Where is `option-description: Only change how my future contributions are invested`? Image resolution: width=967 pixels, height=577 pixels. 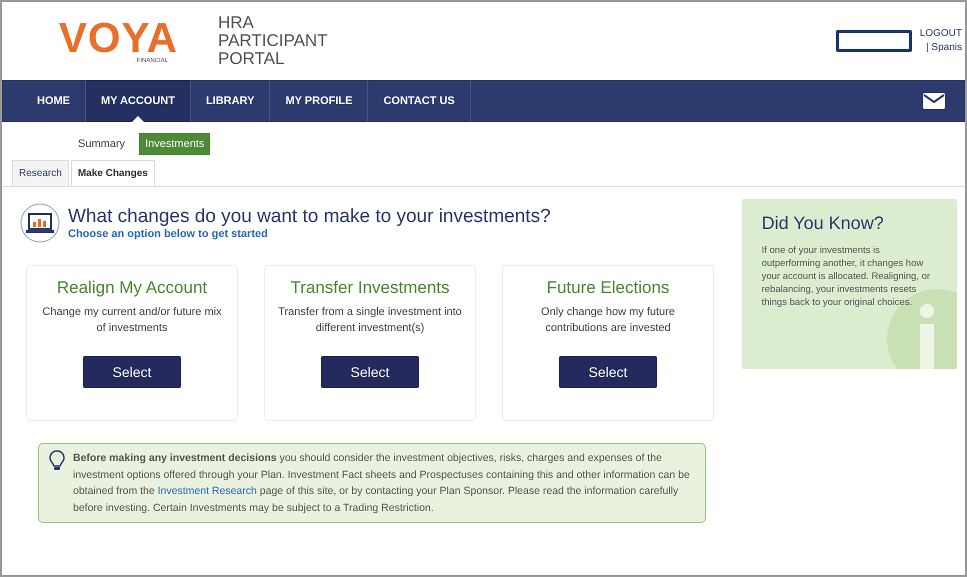
option-description: Only change how my future contributions are invested is located at coordinates (608, 320).